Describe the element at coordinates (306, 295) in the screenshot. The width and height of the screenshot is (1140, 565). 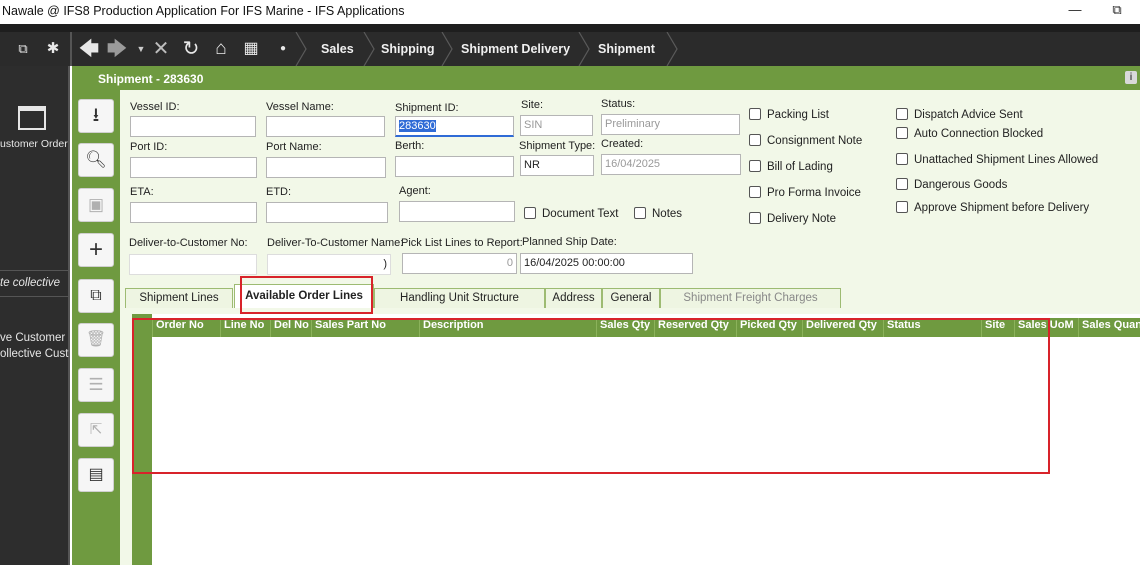
I see `tab-highlight-box` at that location.